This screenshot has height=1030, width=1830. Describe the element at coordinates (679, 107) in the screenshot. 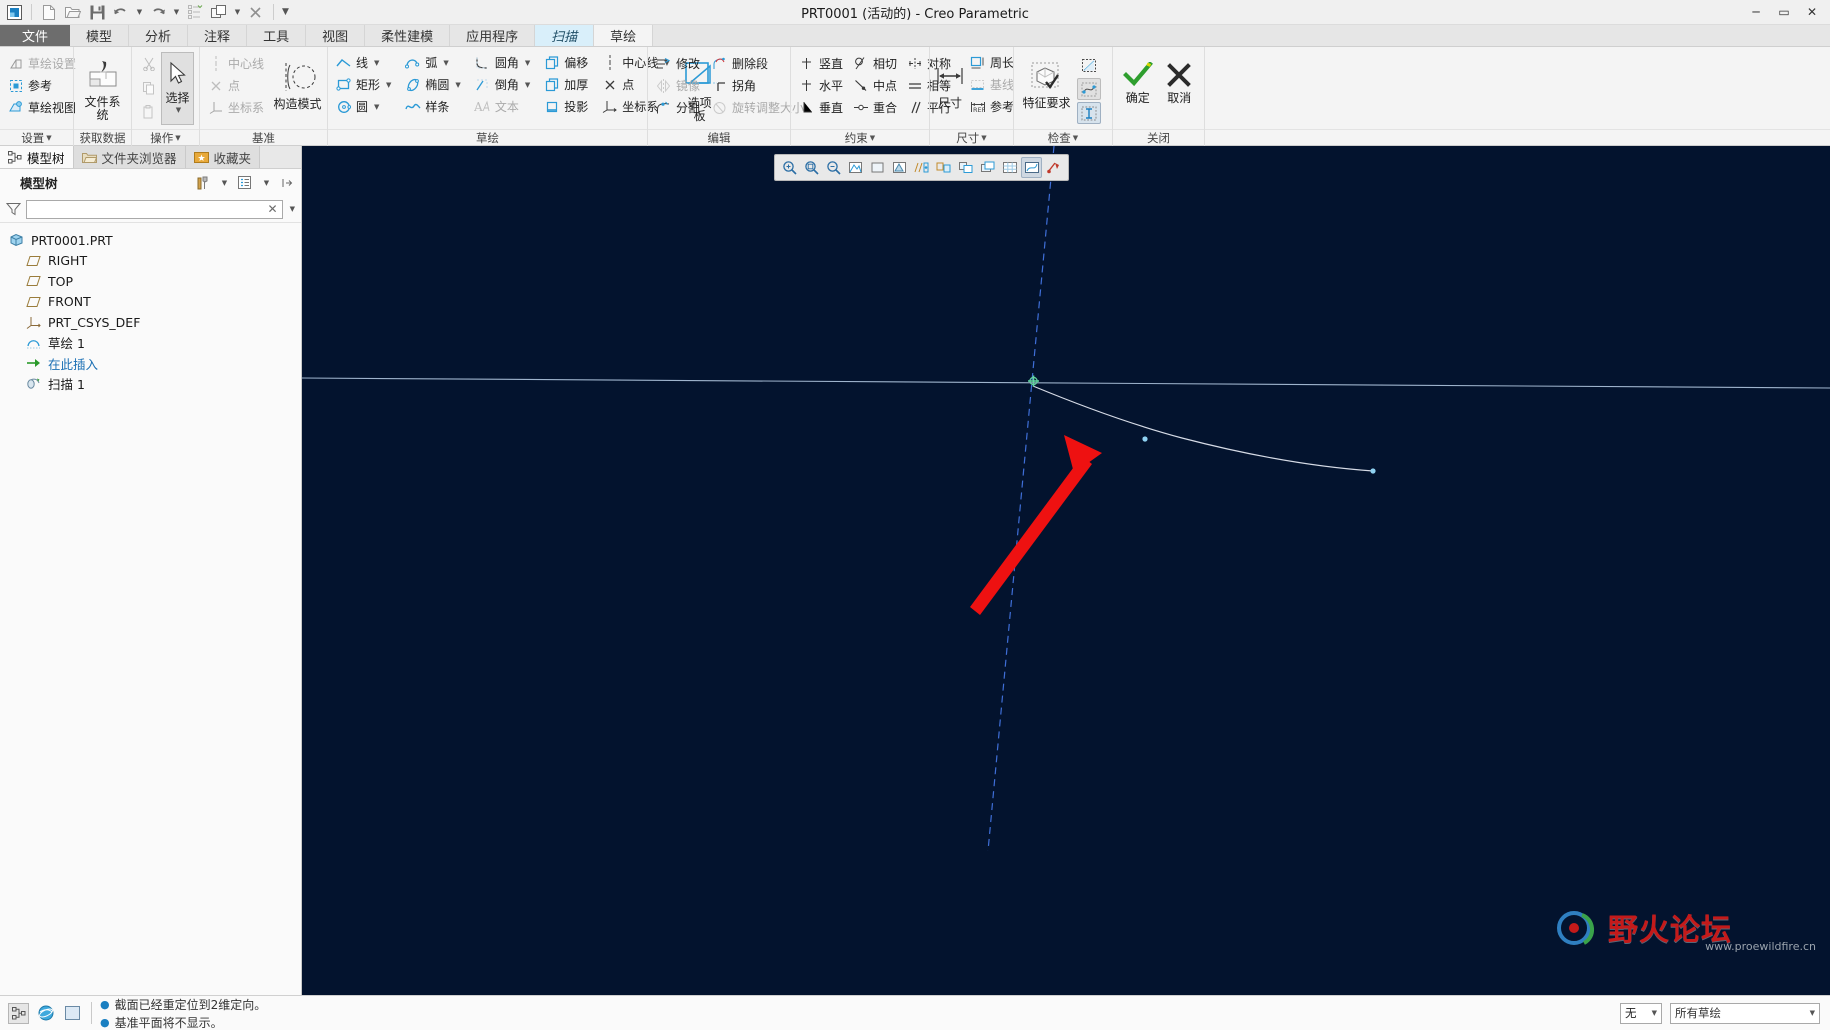

I see `button-divide: 分割` at that location.